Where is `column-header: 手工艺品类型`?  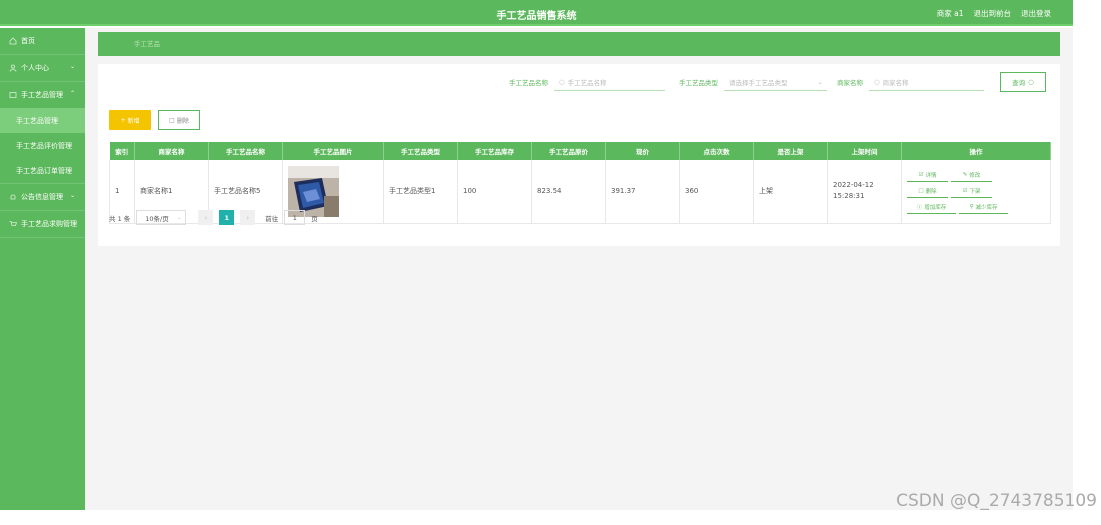 column-header: 手工艺品类型 is located at coordinates (420, 151).